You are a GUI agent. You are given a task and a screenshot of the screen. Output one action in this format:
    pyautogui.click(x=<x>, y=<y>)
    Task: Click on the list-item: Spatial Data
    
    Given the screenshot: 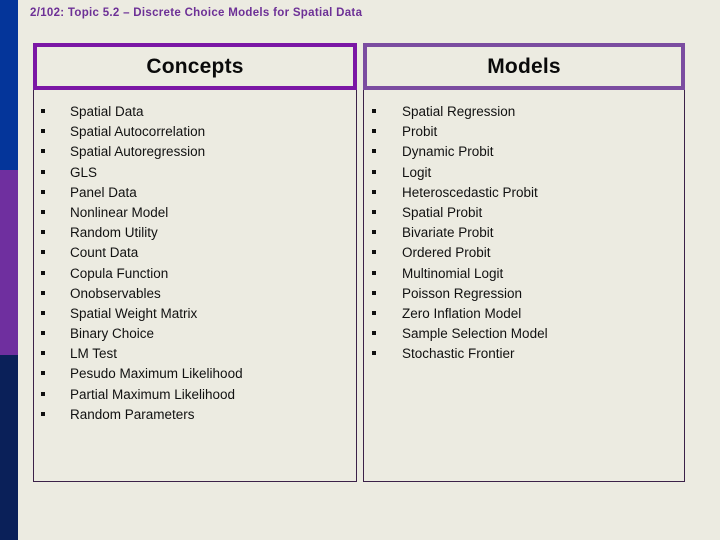 What is the action you would take?
    pyautogui.click(x=195, y=114)
    